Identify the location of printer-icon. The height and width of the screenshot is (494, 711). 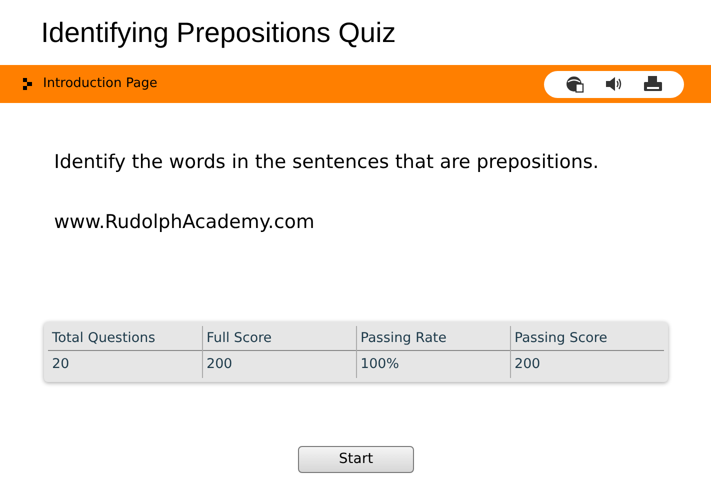
(652, 84).